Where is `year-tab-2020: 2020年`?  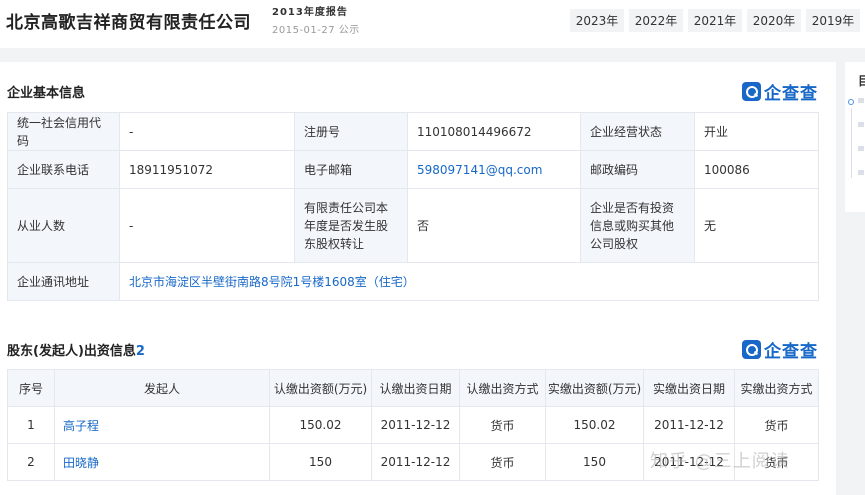 year-tab-2020: 2020年 is located at coordinates (774, 20).